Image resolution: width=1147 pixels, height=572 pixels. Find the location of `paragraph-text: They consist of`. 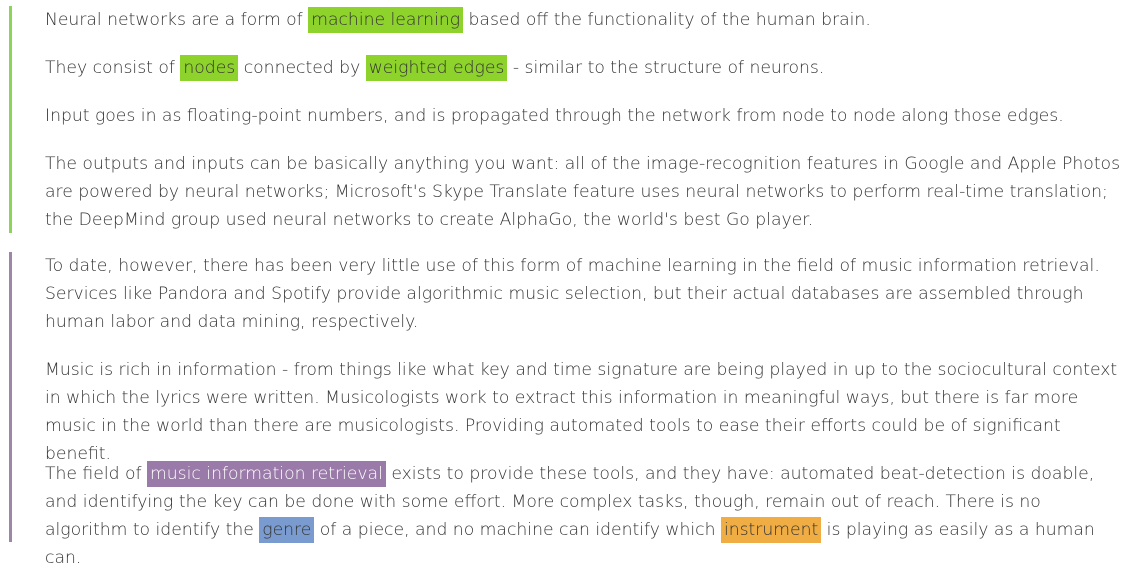

paragraph-text: They consist of is located at coordinates (113, 68).